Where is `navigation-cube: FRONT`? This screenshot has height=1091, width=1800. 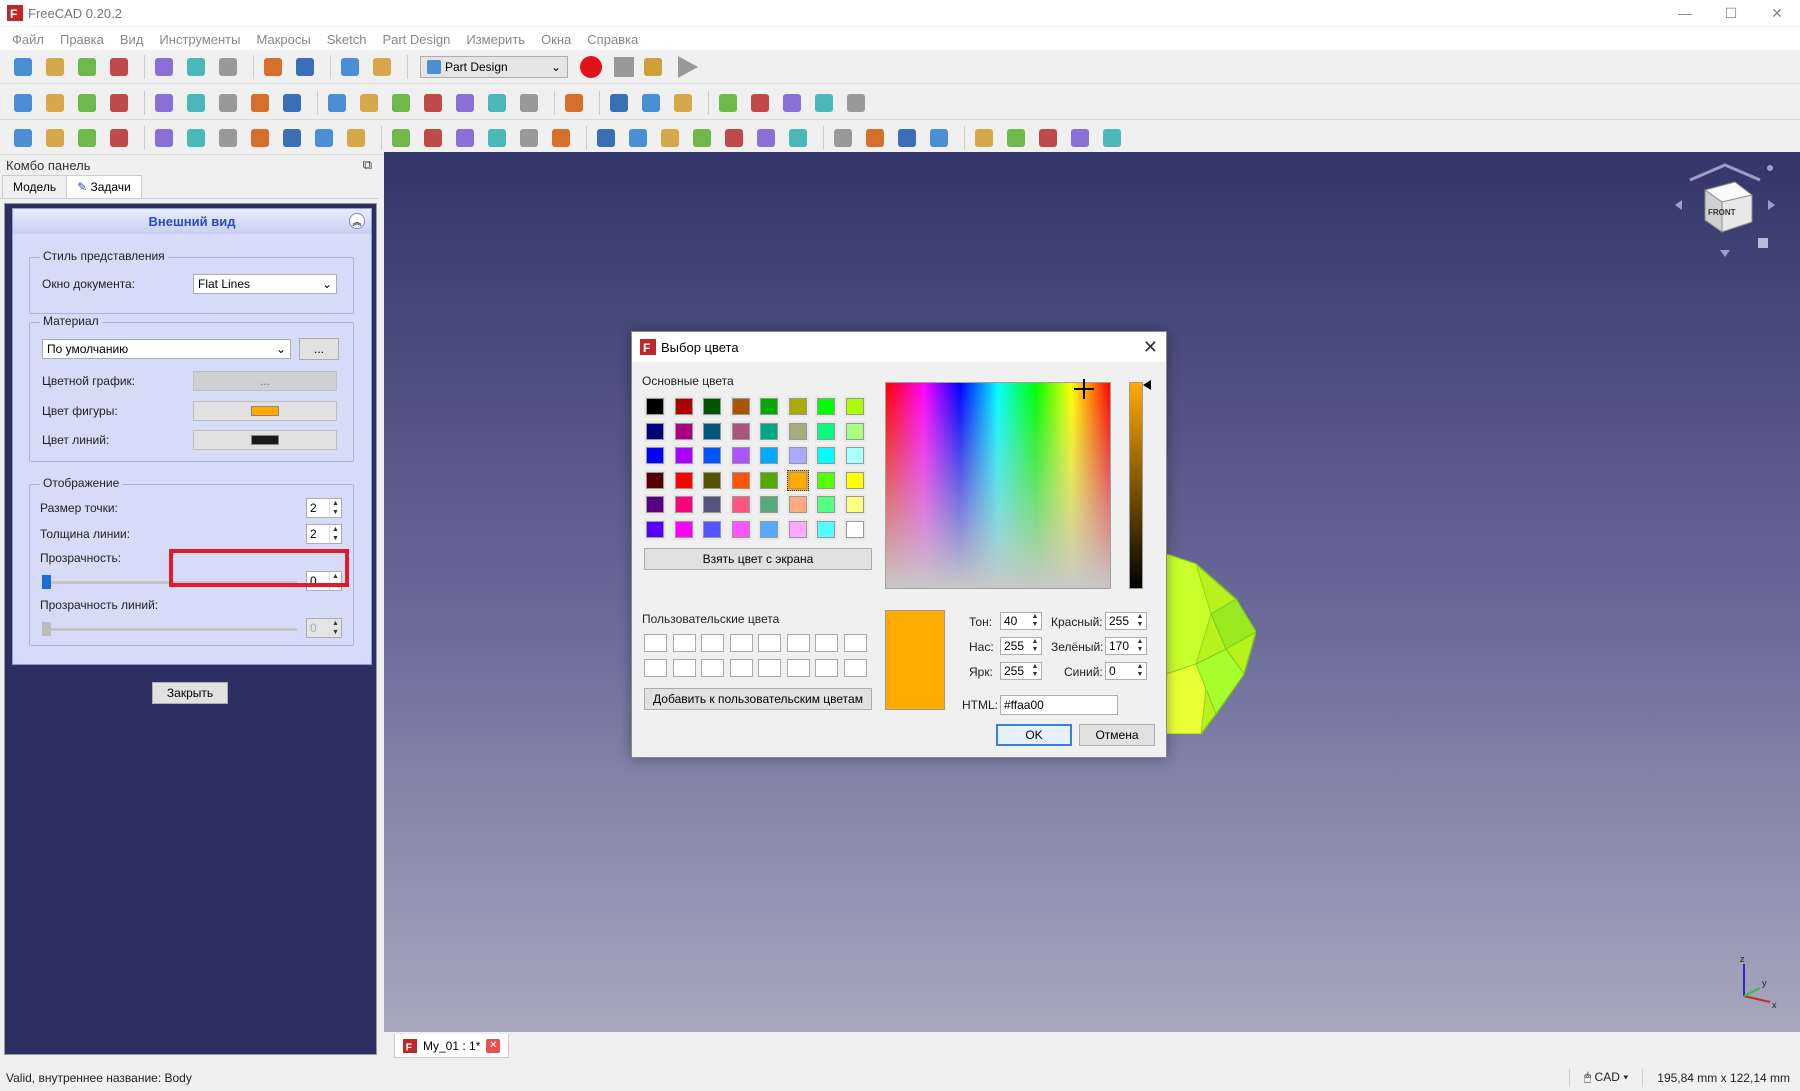
navigation-cube: FRONT is located at coordinates (1725, 210).